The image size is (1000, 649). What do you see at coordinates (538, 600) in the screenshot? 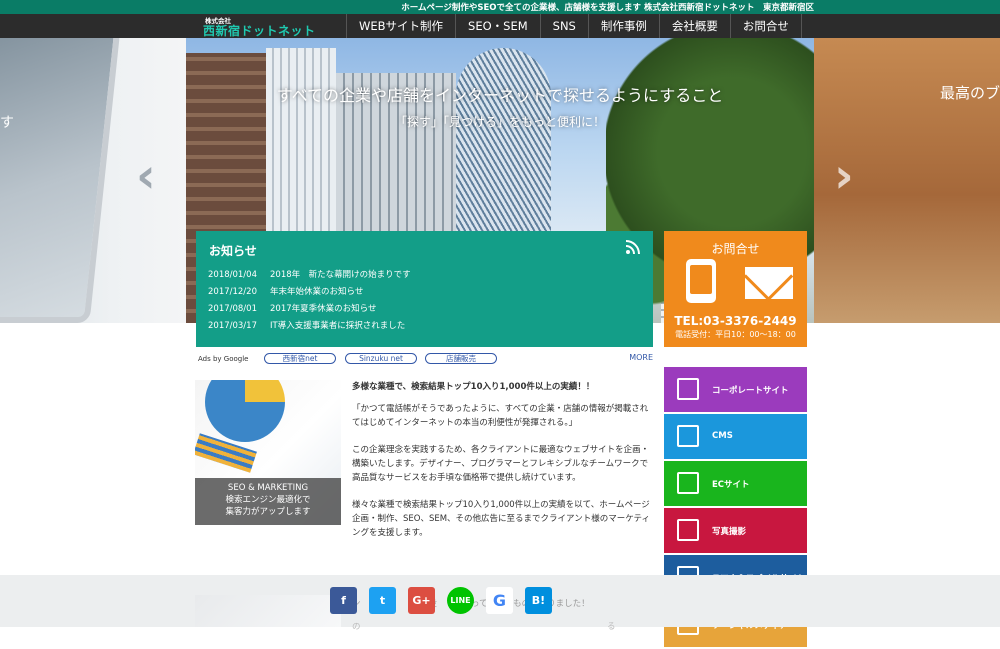
I see `hatena-bookmark-icon: B!` at bounding box center [538, 600].